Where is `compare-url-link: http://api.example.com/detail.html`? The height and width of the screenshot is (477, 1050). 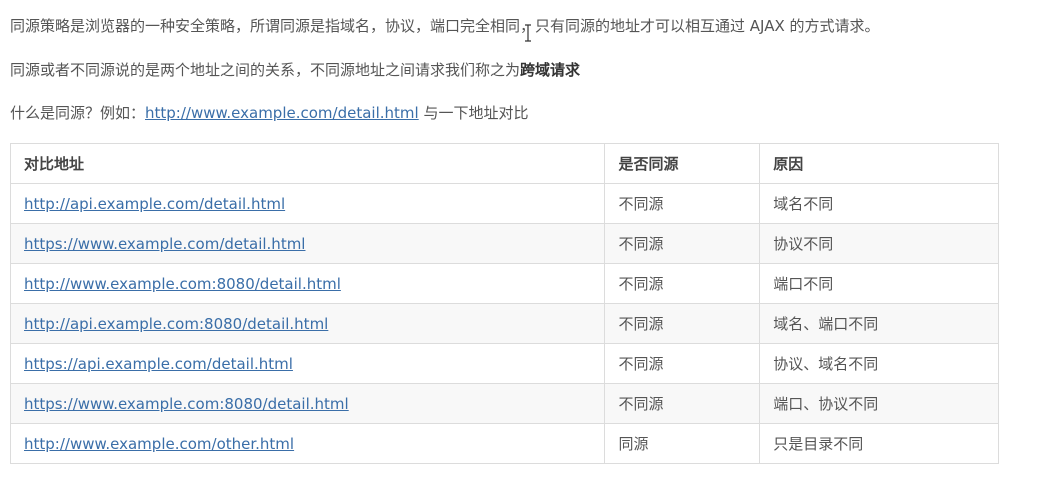 compare-url-link: http://api.example.com/detail.html is located at coordinates (154, 204).